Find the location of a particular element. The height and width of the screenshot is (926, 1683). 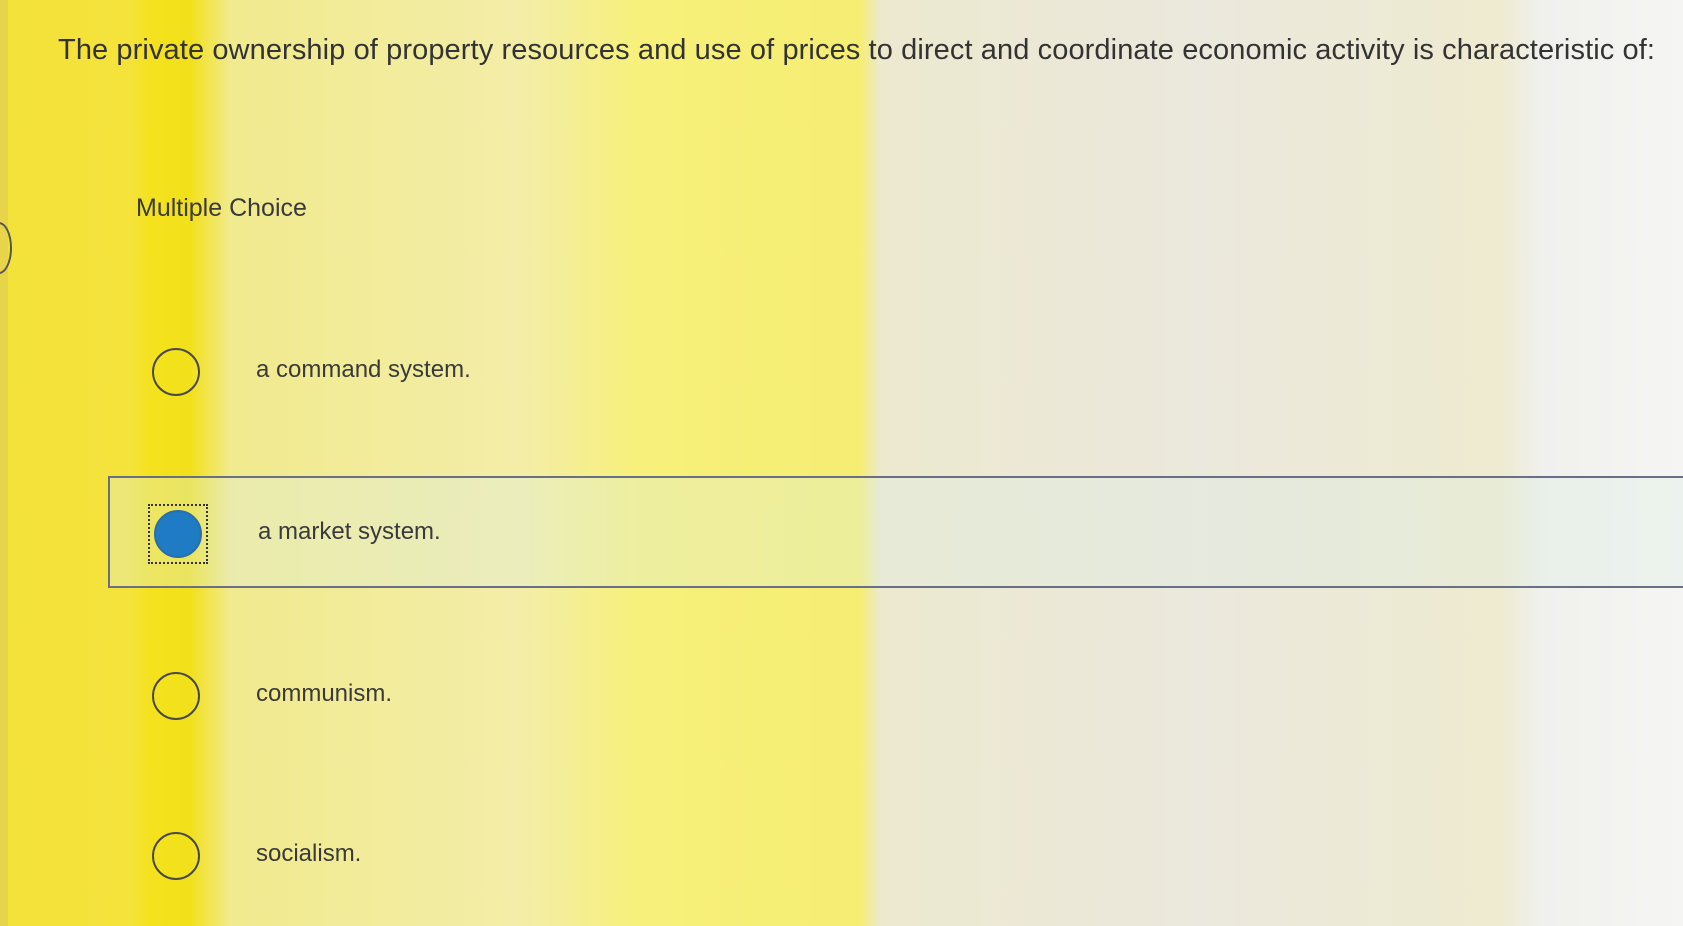

screen-edge is located at coordinates (4, 463).